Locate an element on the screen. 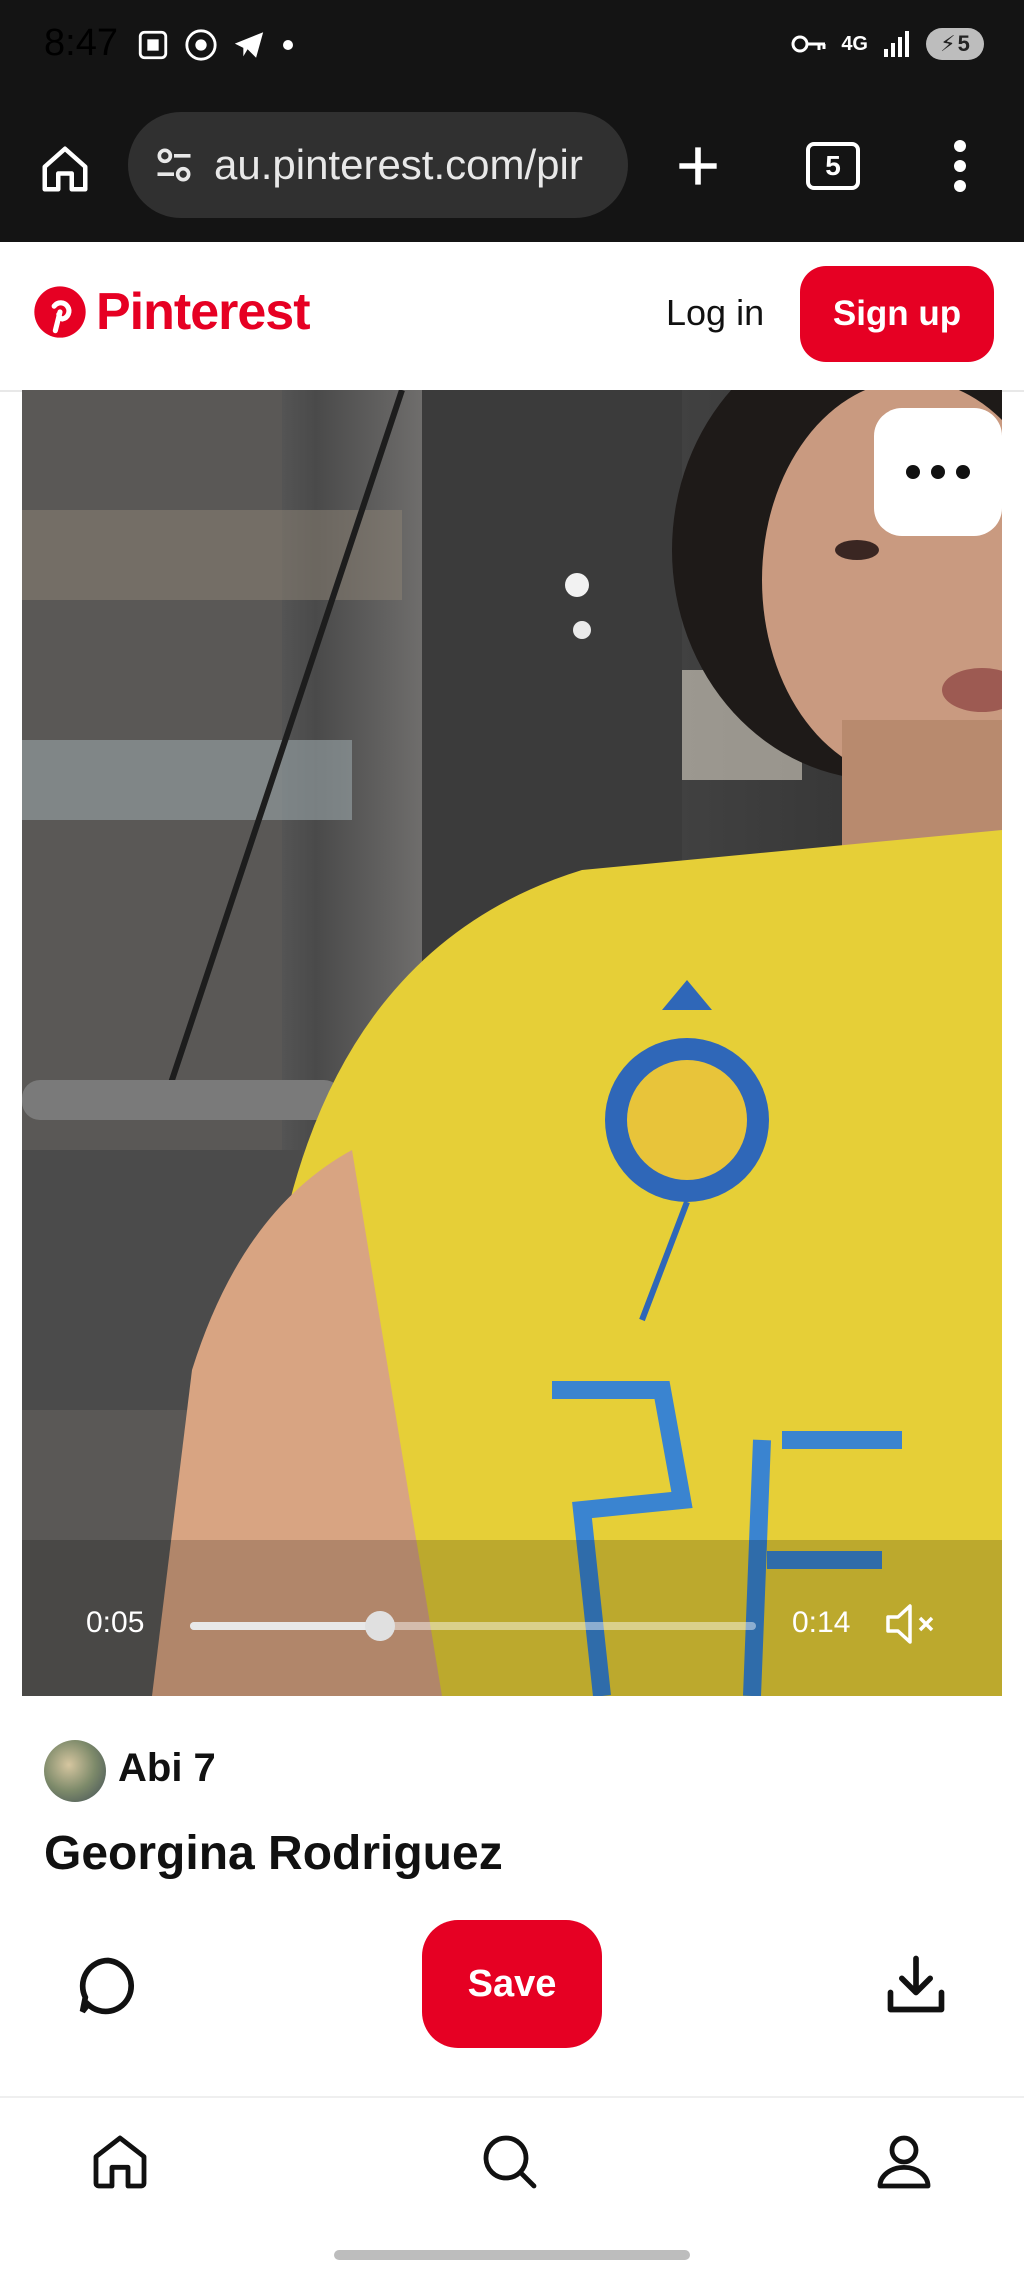  url-text: au.pinterest.com/pir is located at coordinates (398, 164).